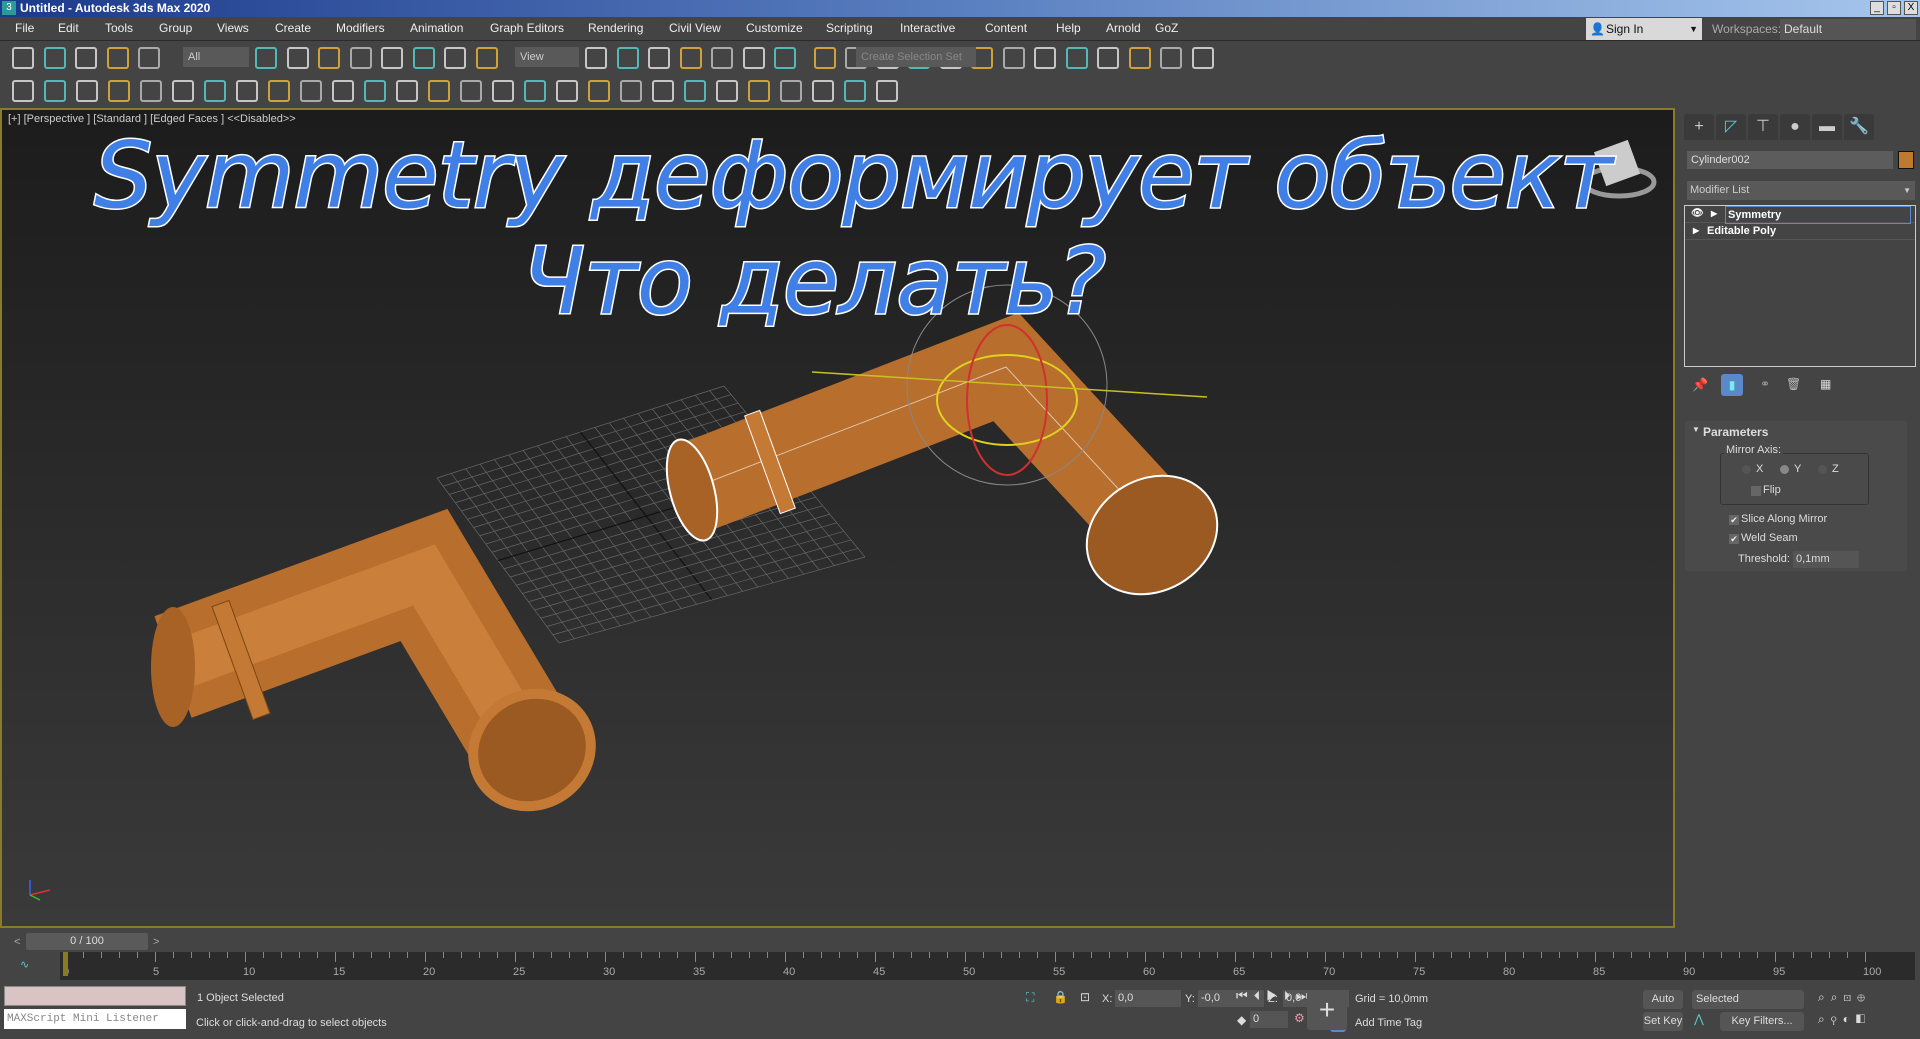 Image resolution: width=1920 pixels, height=1039 pixels. Describe the element at coordinates (1696, 429) in the screenshot. I see `collapse-icon: ▼` at that location.